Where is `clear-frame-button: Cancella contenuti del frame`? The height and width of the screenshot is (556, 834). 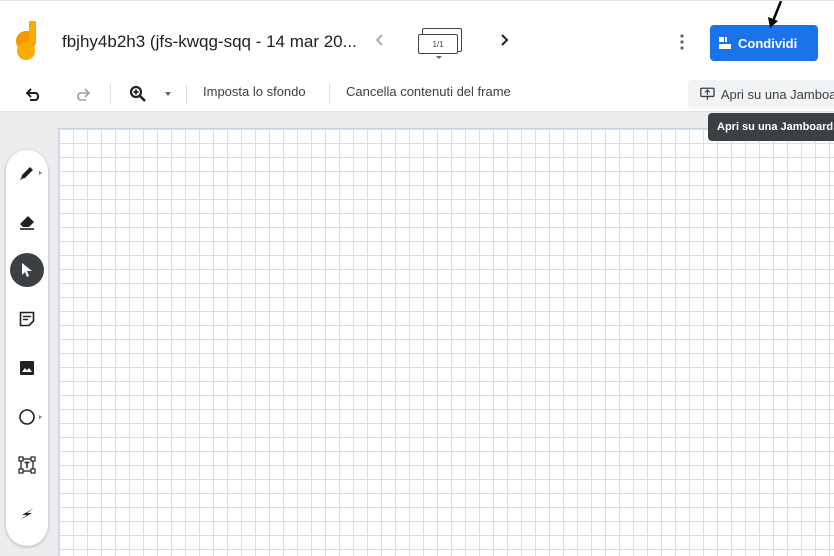
clear-frame-button: Cancella contenuti del frame is located at coordinates (428, 91).